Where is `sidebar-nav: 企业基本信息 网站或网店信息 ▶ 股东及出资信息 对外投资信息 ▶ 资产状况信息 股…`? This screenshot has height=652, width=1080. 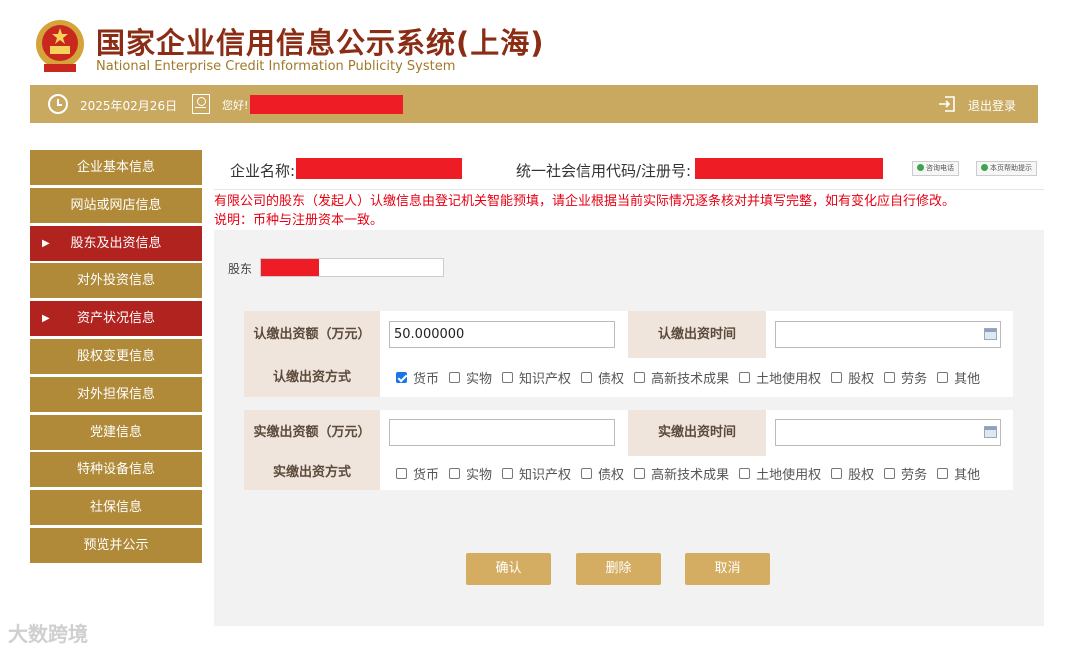
sidebar-nav: 企业基本信息 网站或网店信息 ▶ 股东及出资信息 对外投资信息 ▶ 资产状况信息 股… is located at coordinates (116, 358).